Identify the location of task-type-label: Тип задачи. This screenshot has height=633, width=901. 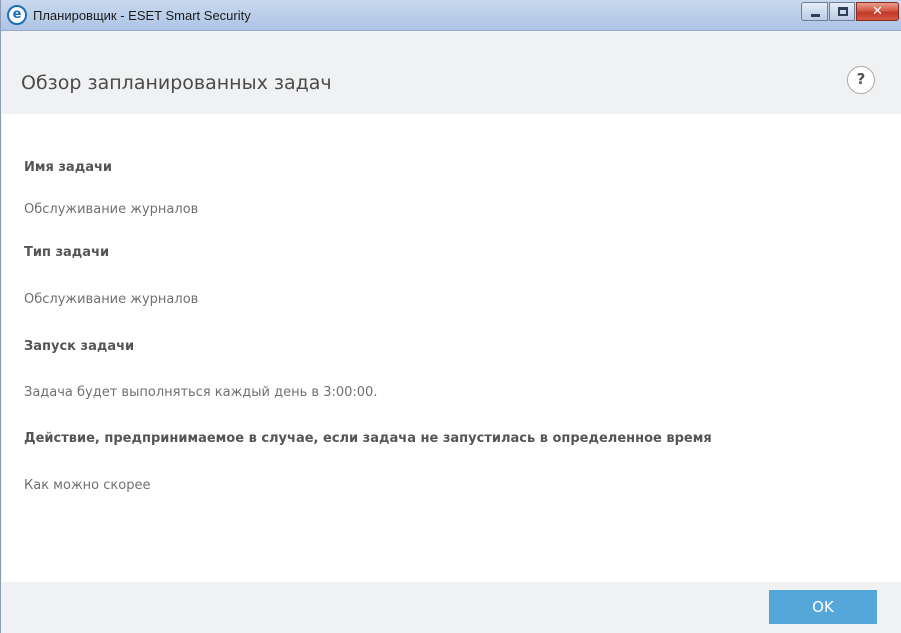
(67, 252).